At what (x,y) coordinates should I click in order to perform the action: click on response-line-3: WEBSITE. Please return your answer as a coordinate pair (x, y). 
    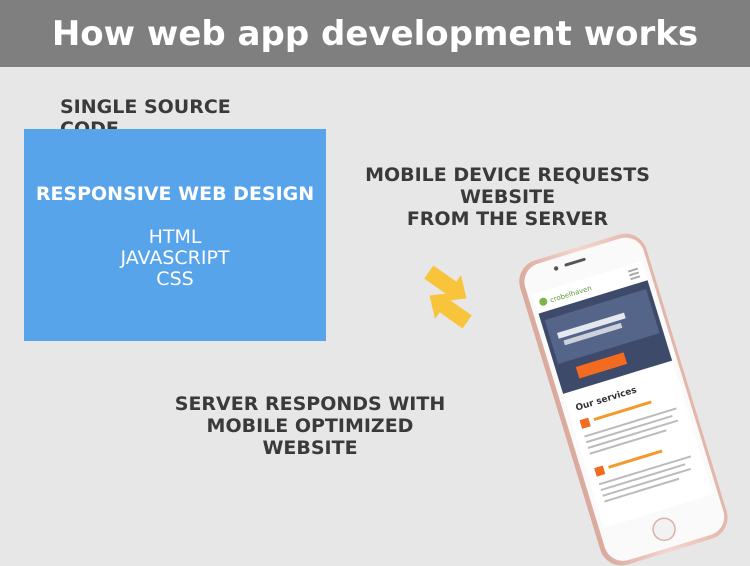
    Looking at the image, I should click on (310, 448).